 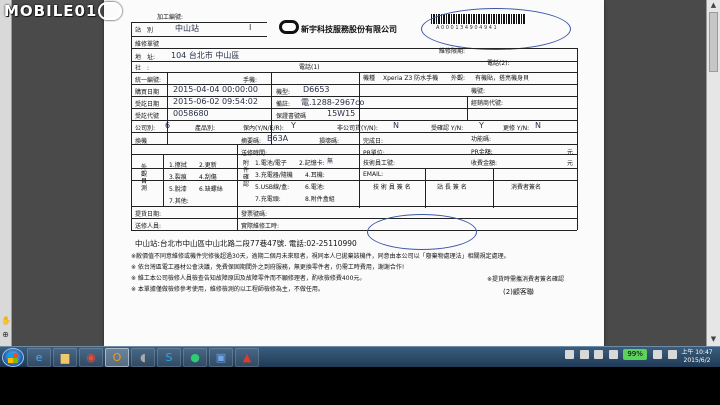 What do you see at coordinates (316, 89) in the screenshot?
I see `model-value: D6653` at bounding box center [316, 89].